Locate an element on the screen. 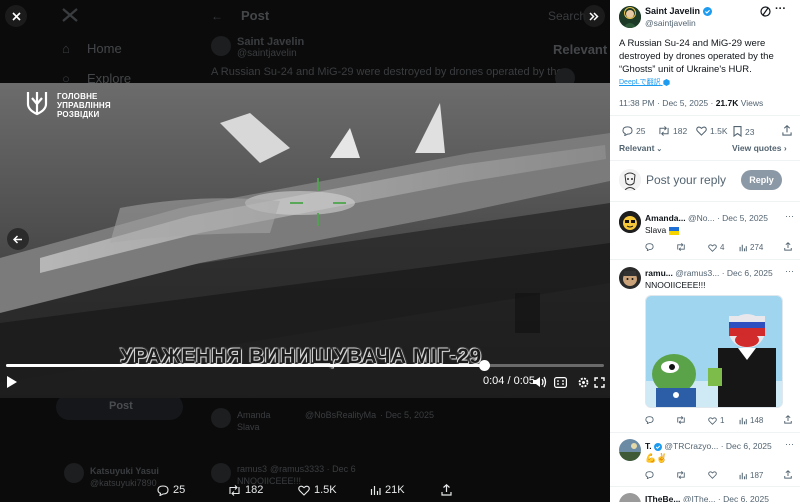 This screenshot has width=800, height=502. stat-reposts: 182 is located at coordinates (245, 490).